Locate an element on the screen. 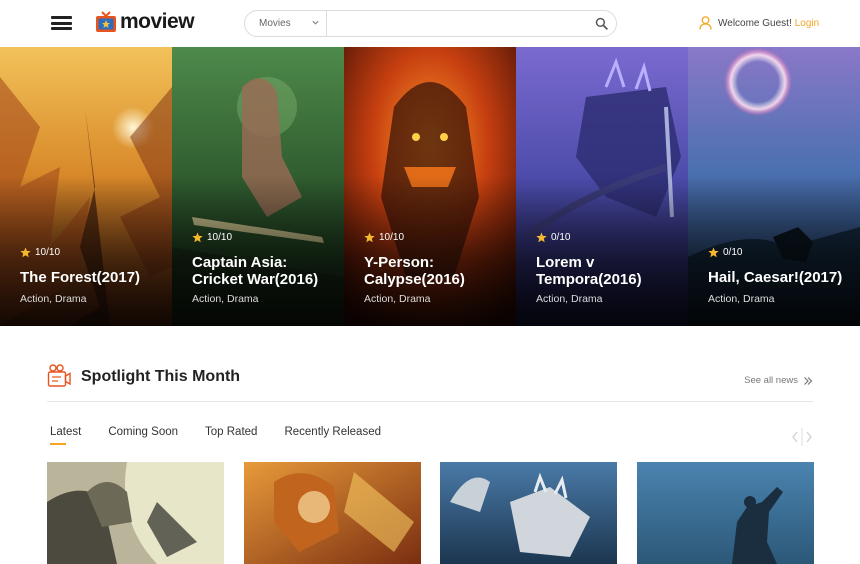 The height and width of the screenshot is (564, 860). tab-coming-soon: Coming Soon is located at coordinates (143, 436).